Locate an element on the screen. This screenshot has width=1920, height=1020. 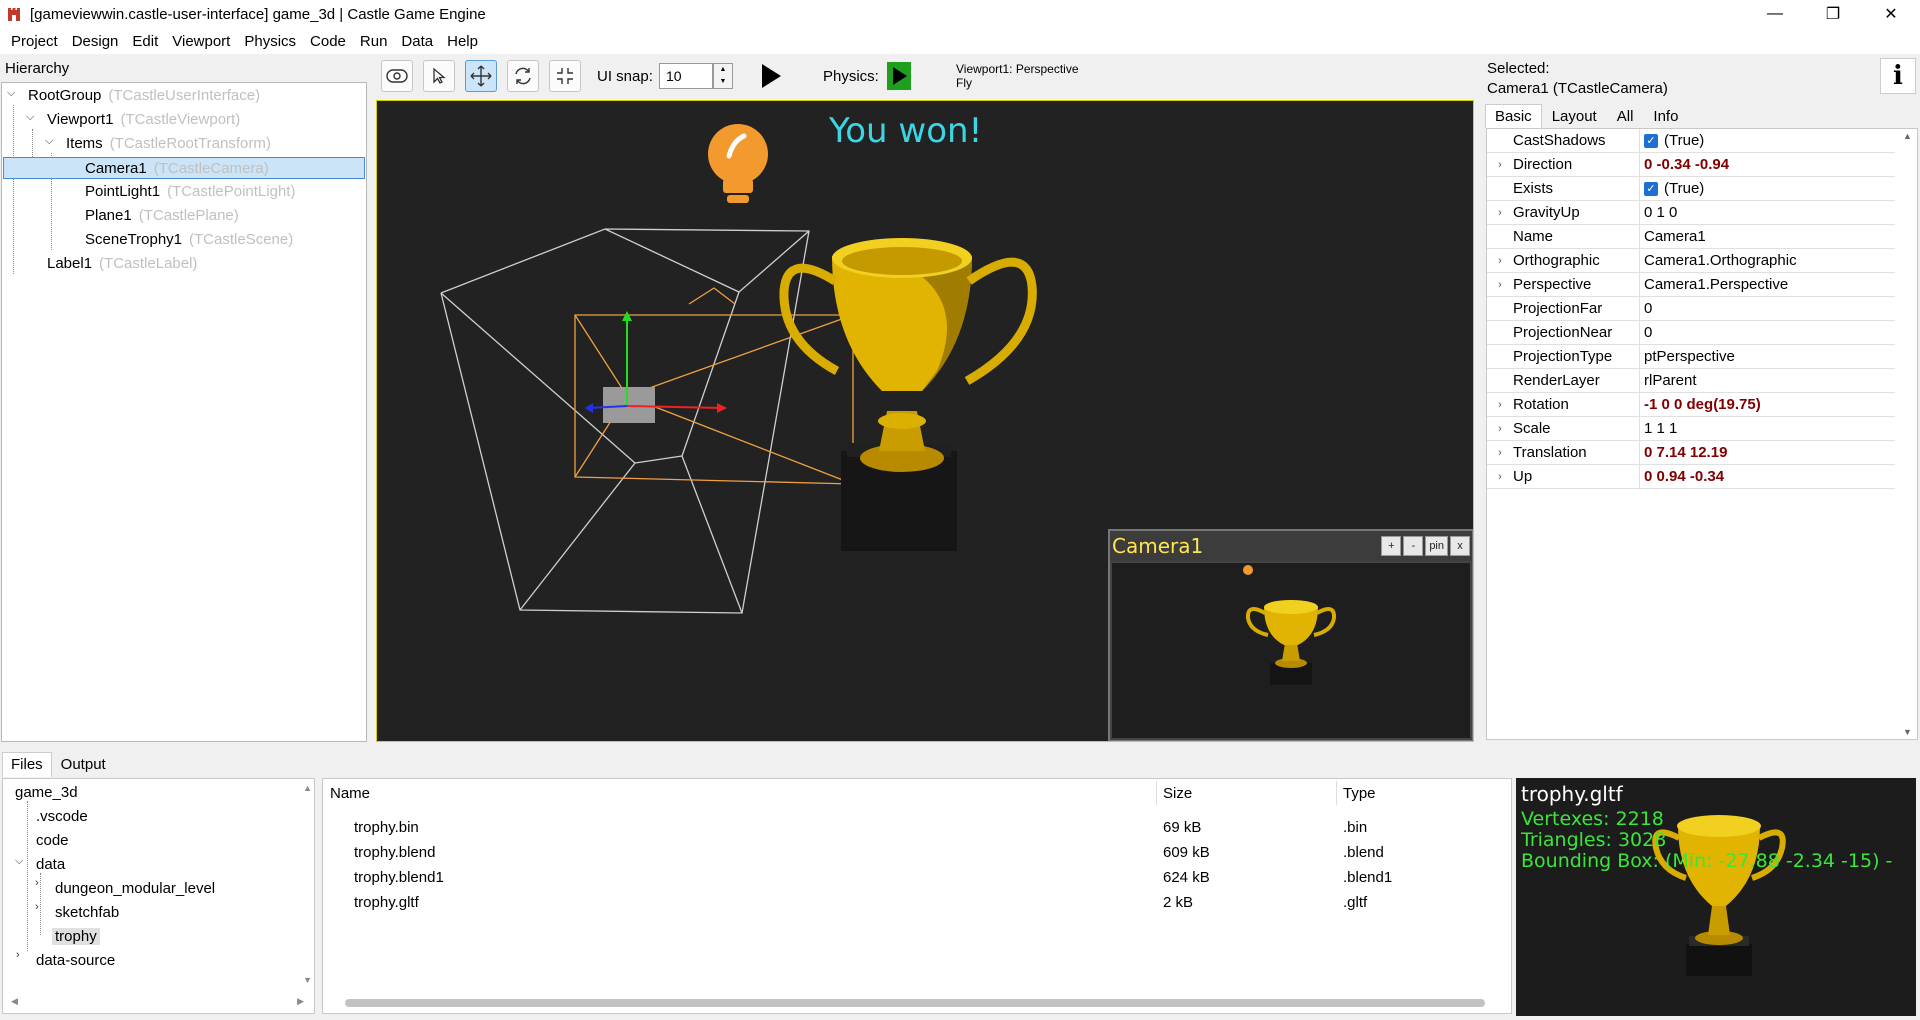
property-row-exists: Exists ✓ (True) is located at coordinates (1691, 188).